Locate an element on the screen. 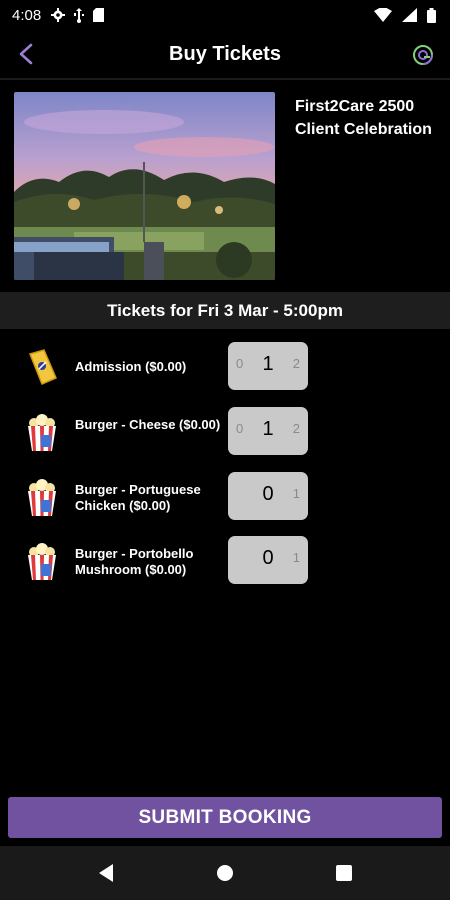 Image resolution: width=450 pixels, height=900 pixels. sd-card-icon is located at coordinates (99, 15).